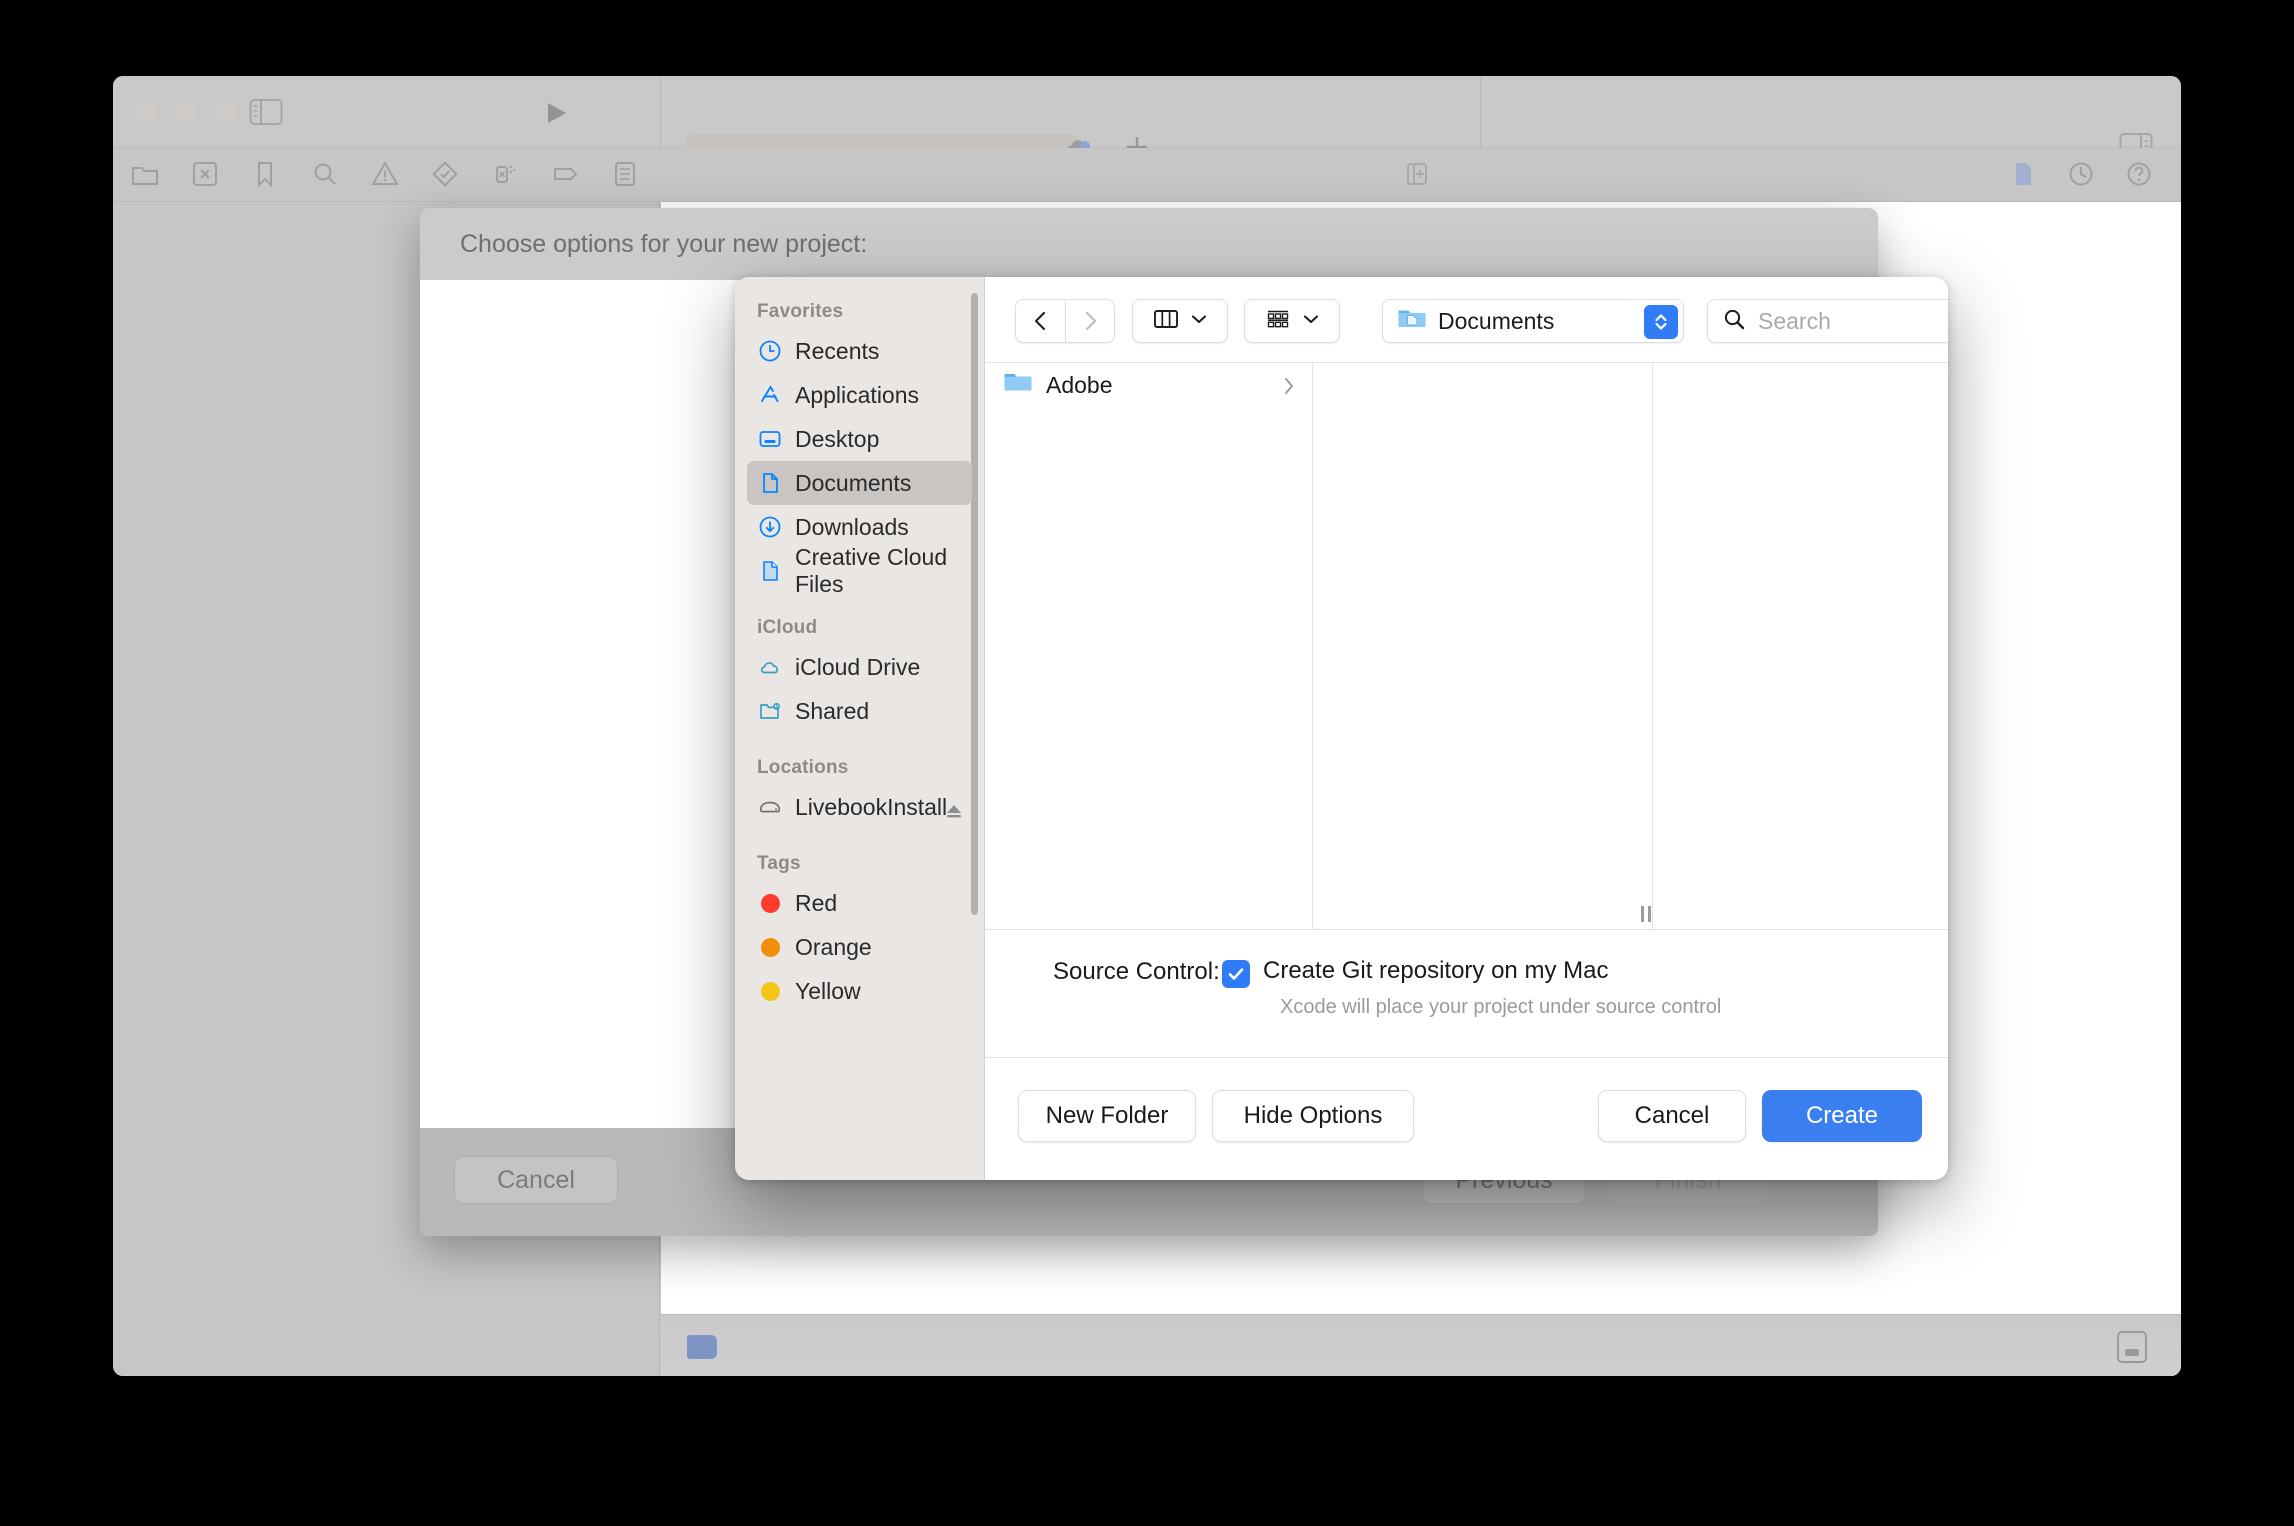 This screenshot has height=1526, width=2294. What do you see at coordinates (662, 179) in the screenshot?
I see `navigator-secondary-icons` at bounding box center [662, 179].